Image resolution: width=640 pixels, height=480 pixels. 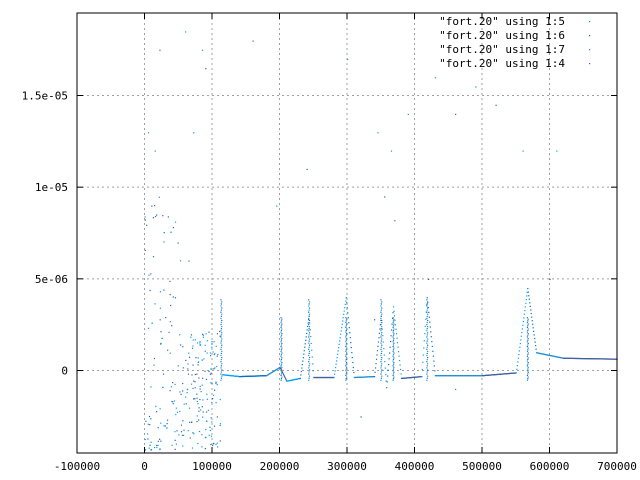 I want to click on legend-label: "fort.20" using 1:6, so click(x=502, y=35).